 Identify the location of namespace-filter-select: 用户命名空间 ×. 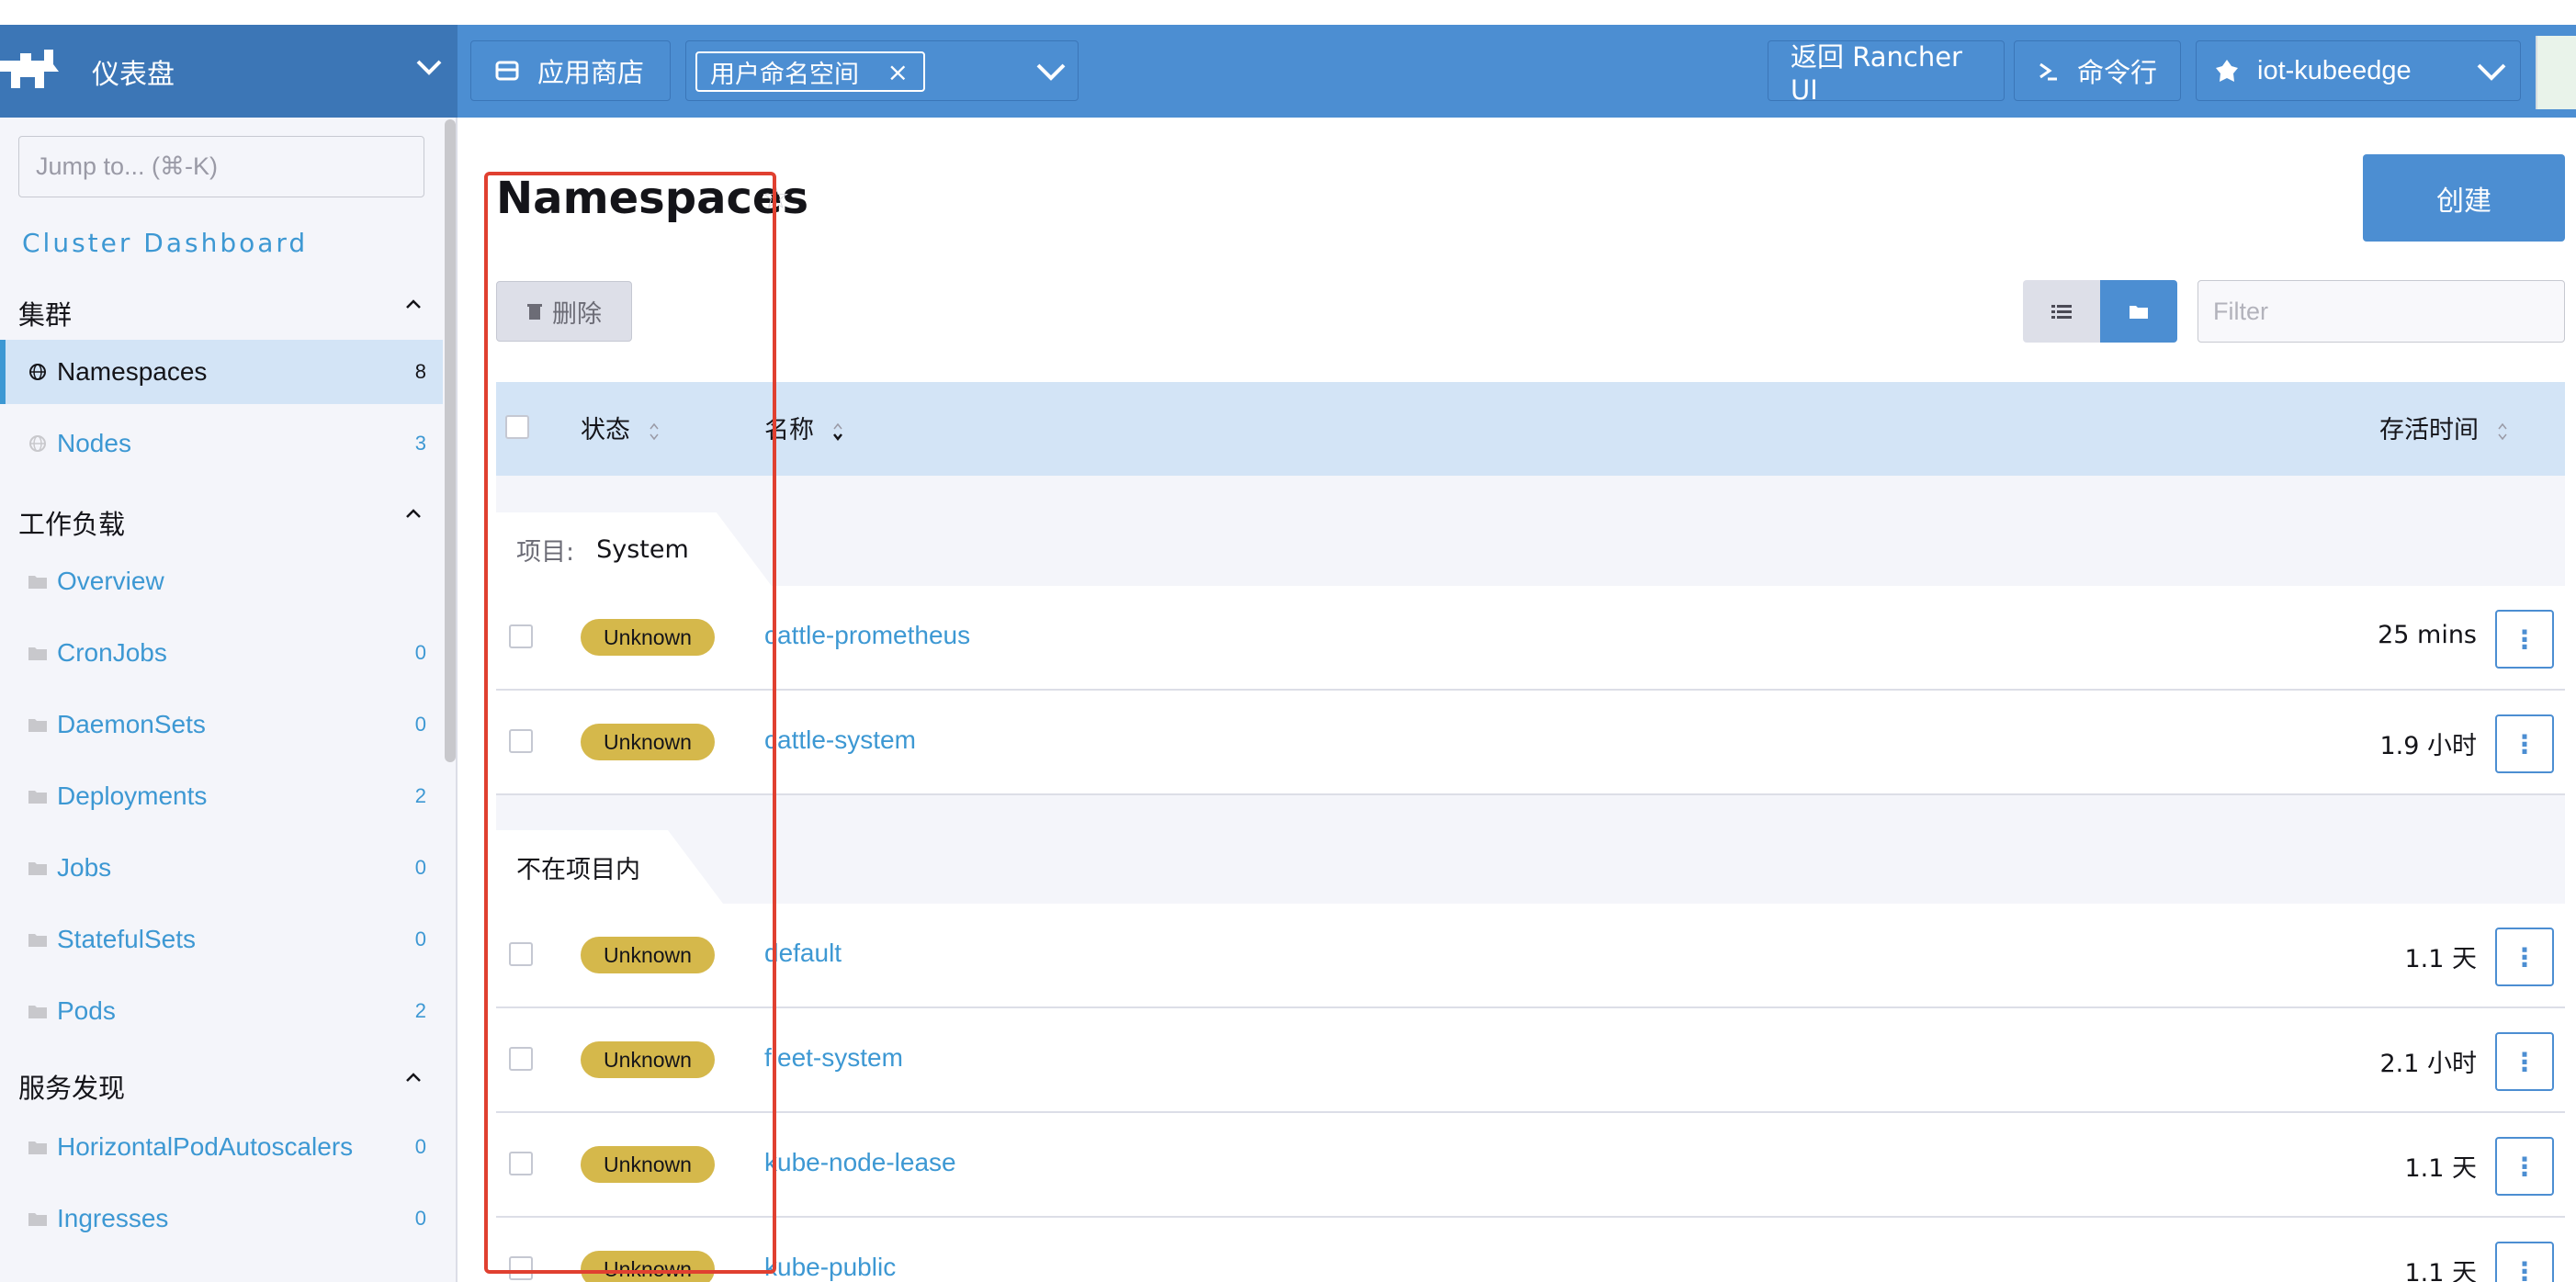
(882, 70).